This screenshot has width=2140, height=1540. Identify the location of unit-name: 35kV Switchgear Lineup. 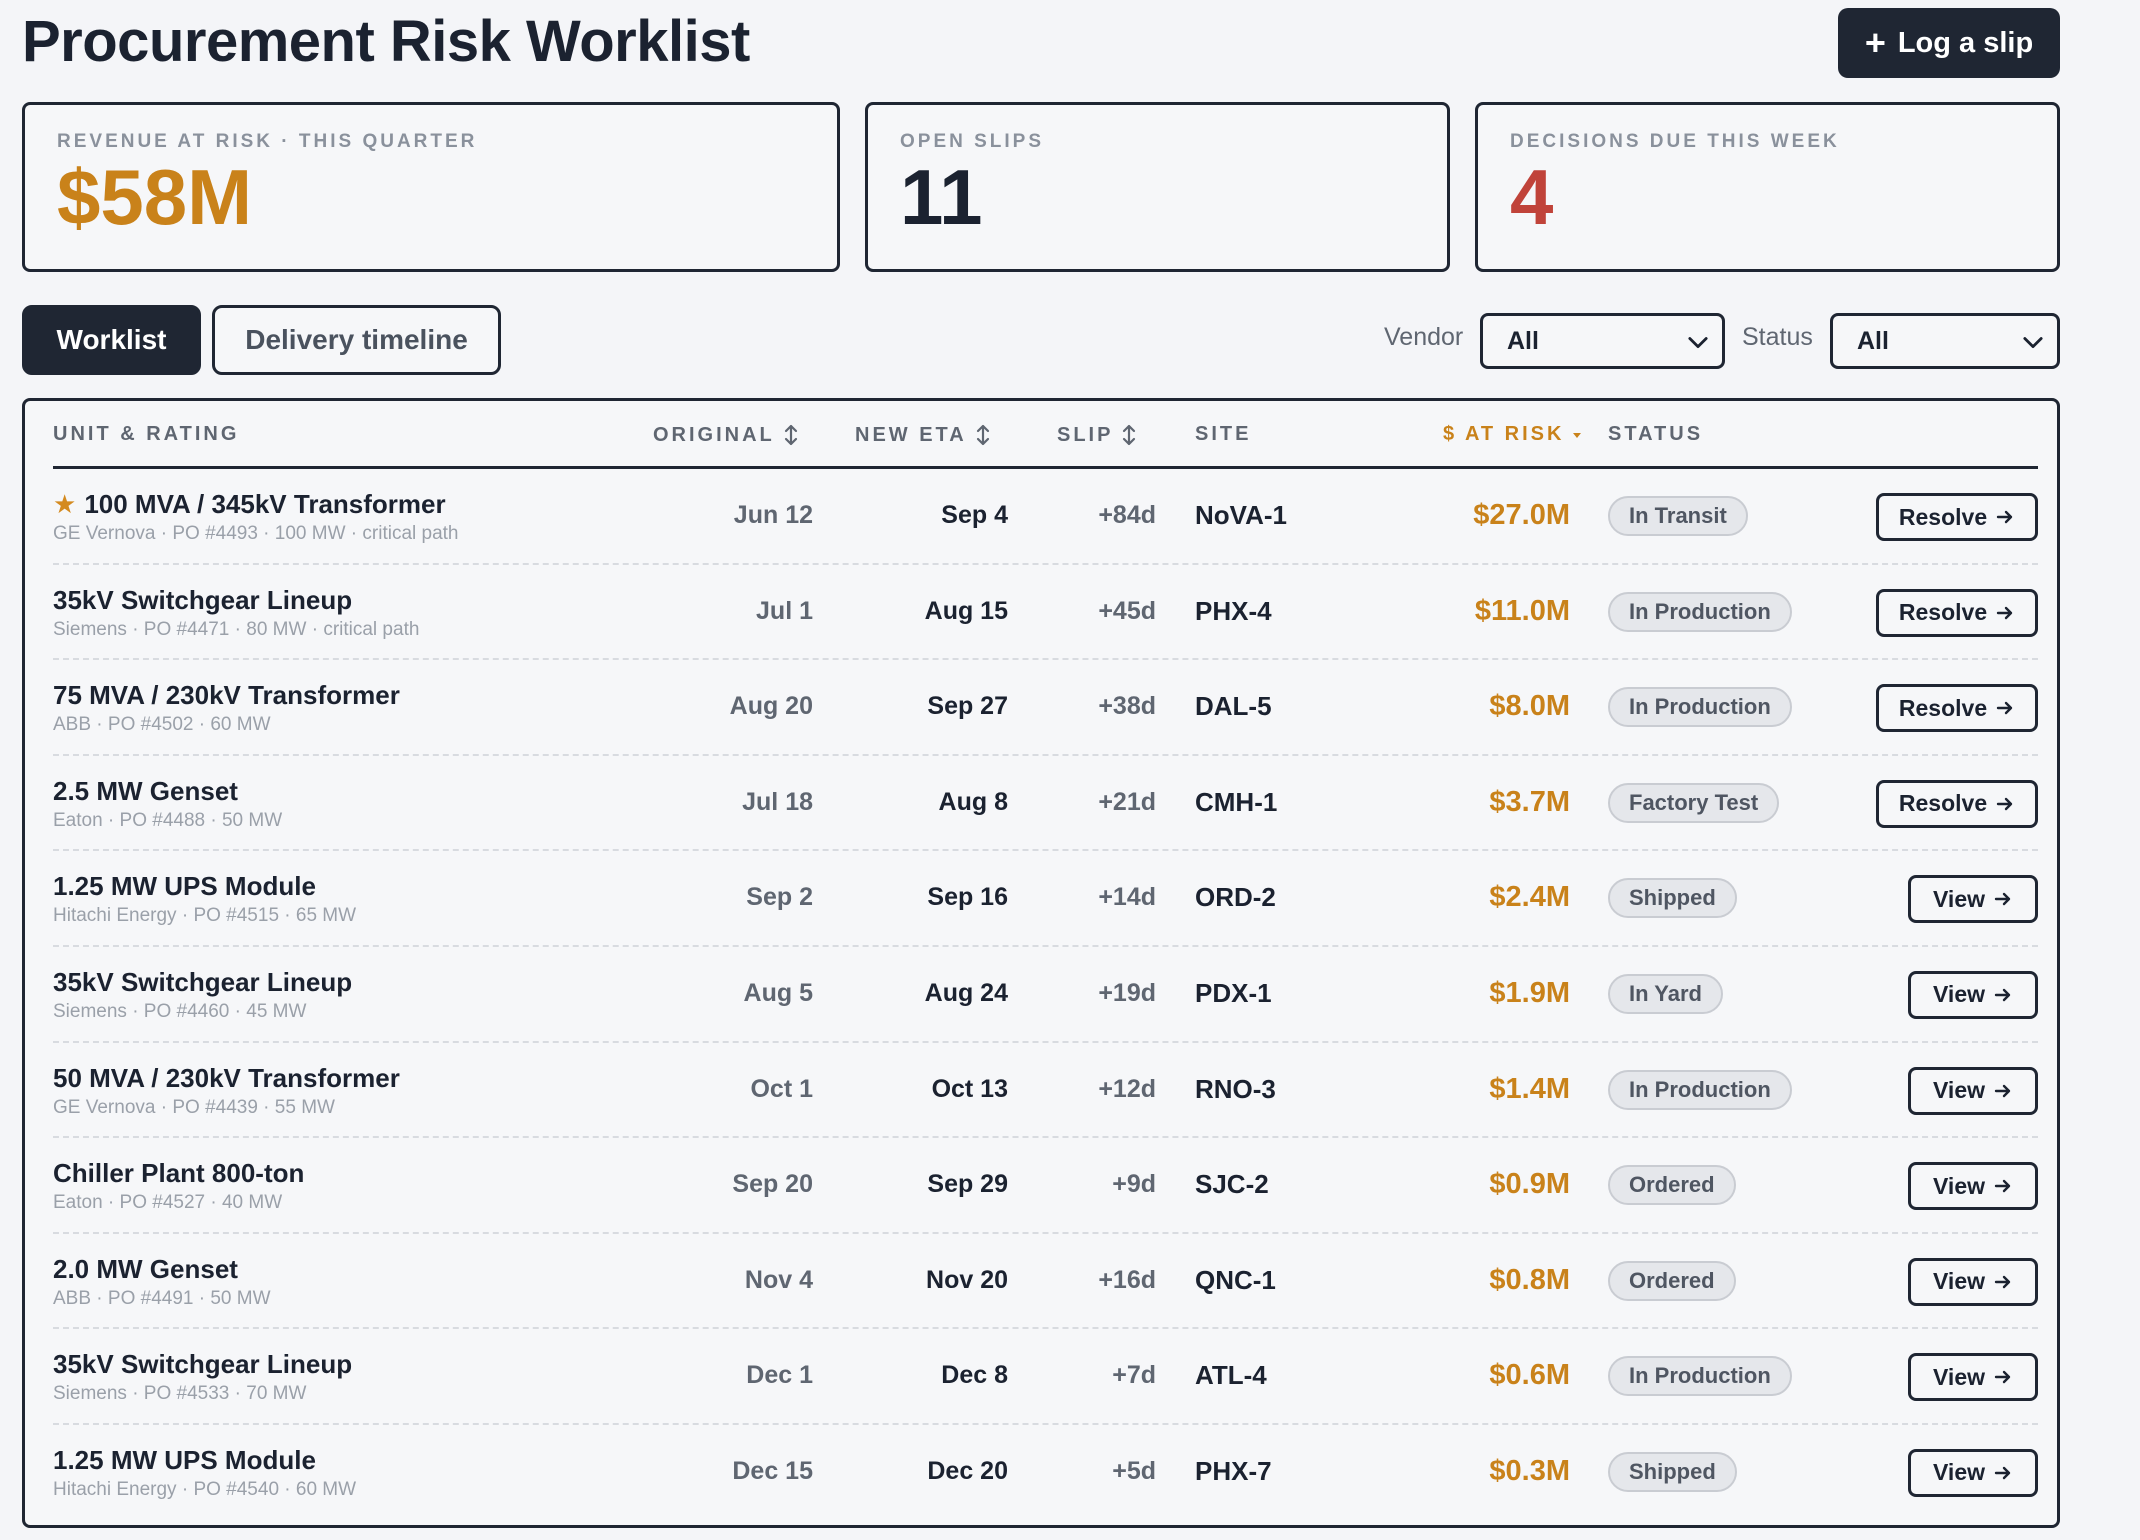
(202, 1364).